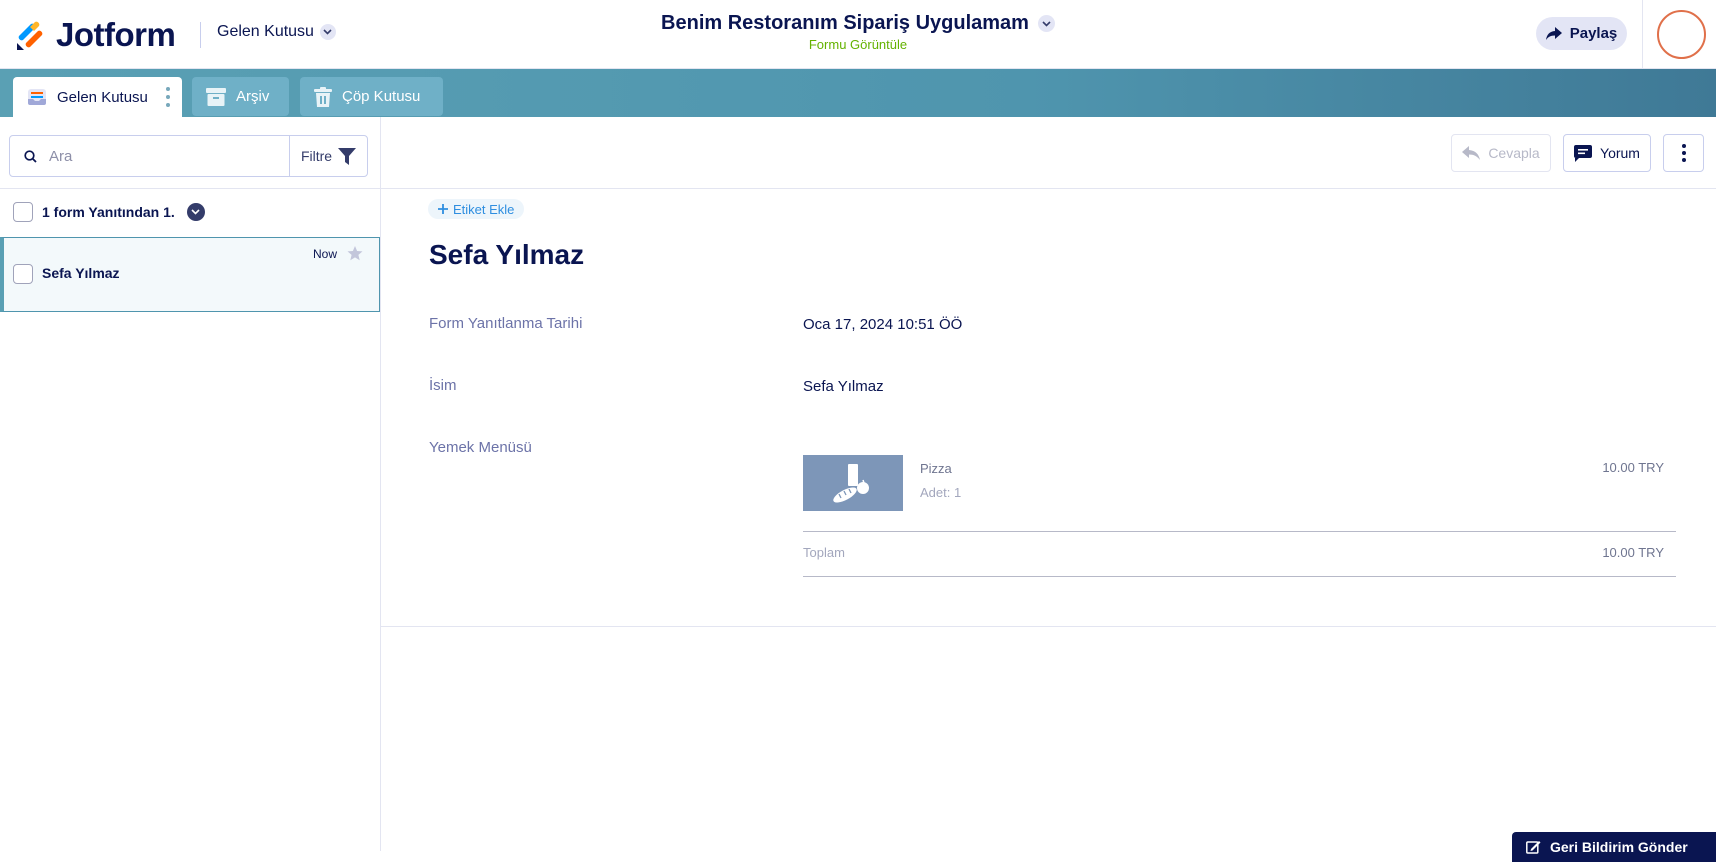 Image resolution: width=1716 pixels, height=862 pixels. What do you see at coordinates (168, 97) in the screenshot?
I see `tab-options-icon` at bounding box center [168, 97].